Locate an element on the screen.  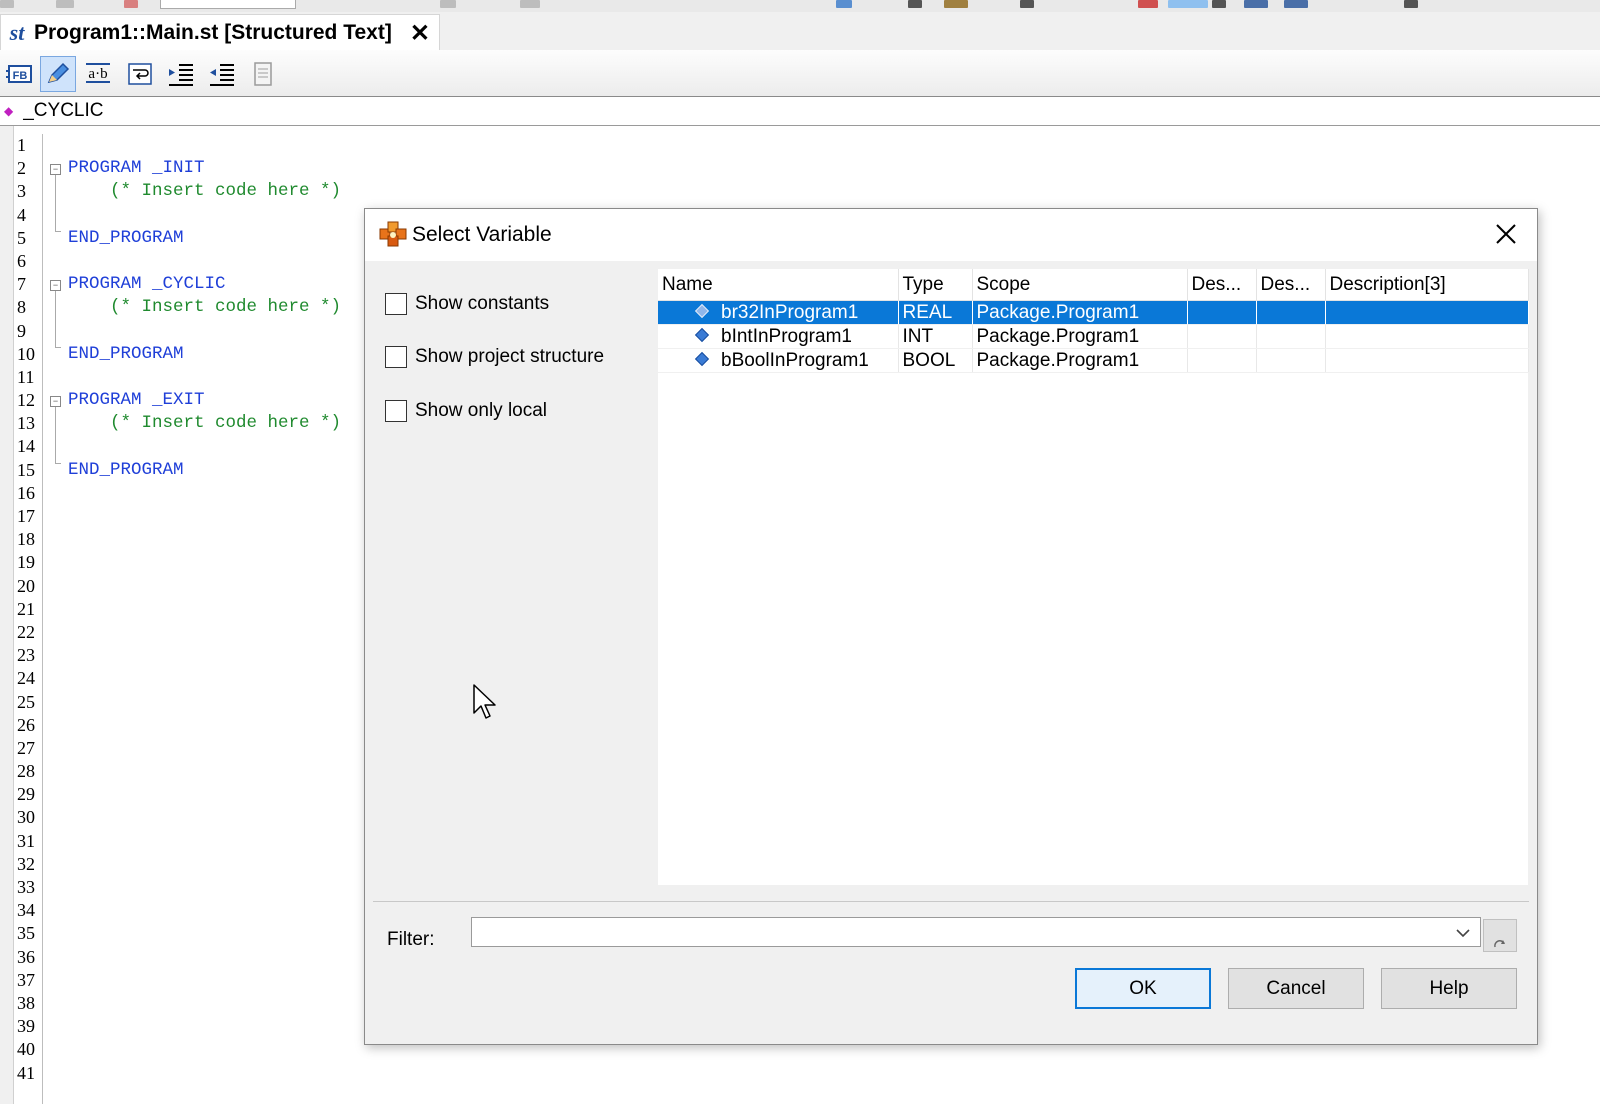
code-line: PROGRAM _INIT is located at coordinates (204, 168).